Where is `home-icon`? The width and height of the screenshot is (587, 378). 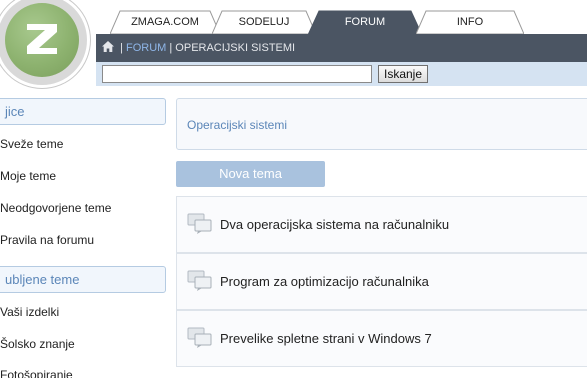 home-icon is located at coordinates (108, 46).